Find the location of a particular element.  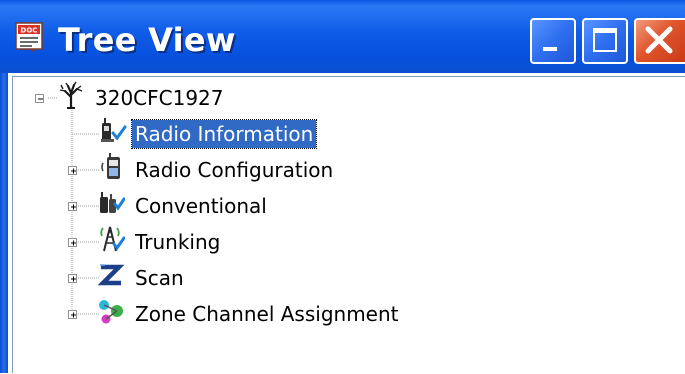

trunking-icon is located at coordinates (111, 238).